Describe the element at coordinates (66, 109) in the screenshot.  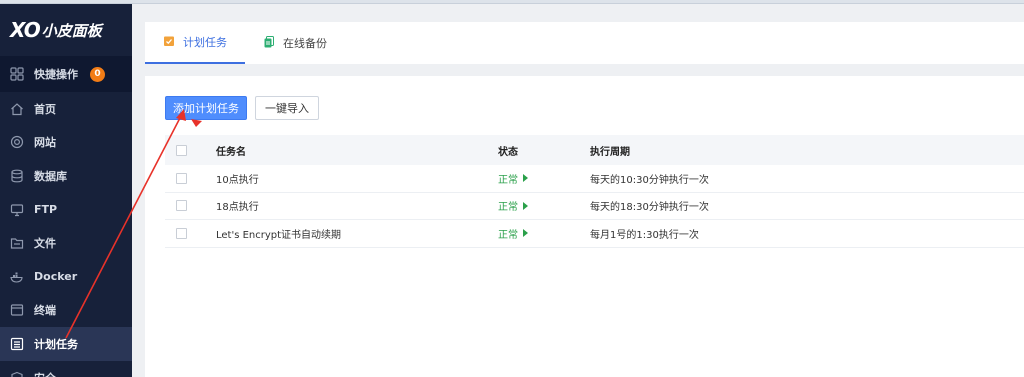
I see `sidebar-item-home: 首页` at that location.